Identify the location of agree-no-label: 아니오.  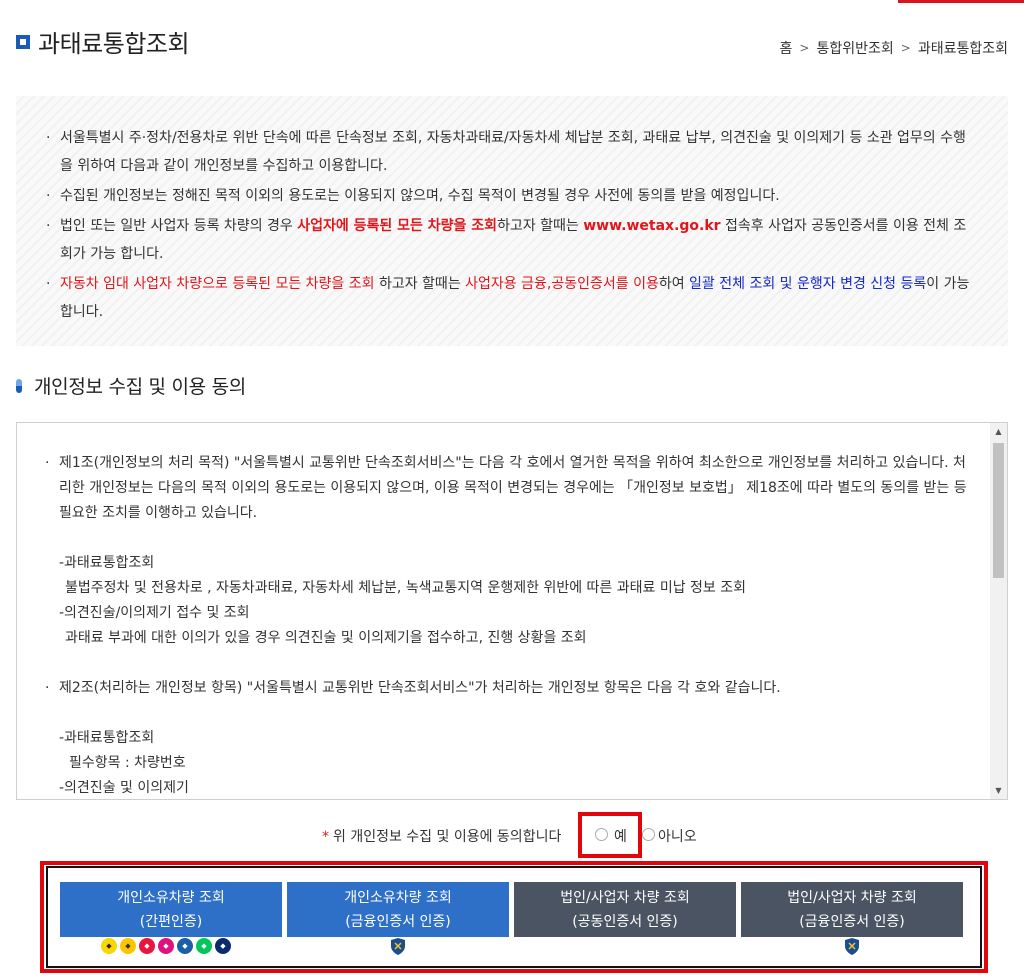
(677, 836).